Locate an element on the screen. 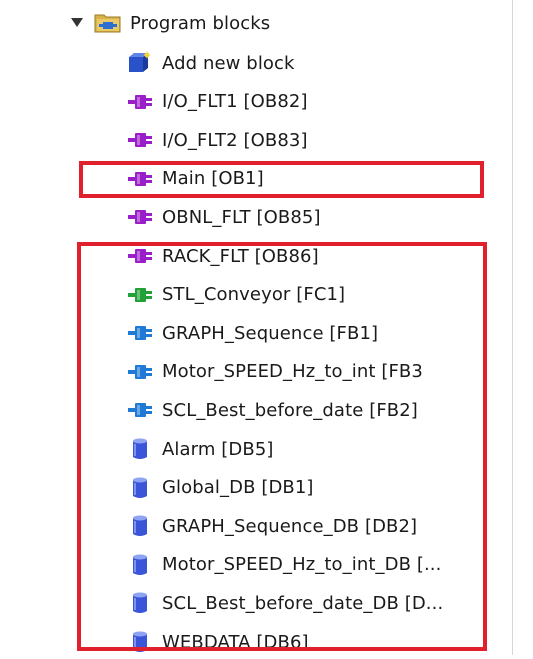 The height and width of the screenshot is (659, 533). tree-item-graph-sequence-fb1: GRAPH_Sequence [FB1] is located at coordinates (252, 333).